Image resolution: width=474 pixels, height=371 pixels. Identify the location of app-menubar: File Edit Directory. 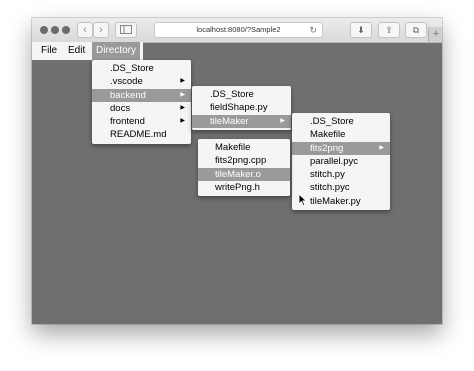
(87, 51).